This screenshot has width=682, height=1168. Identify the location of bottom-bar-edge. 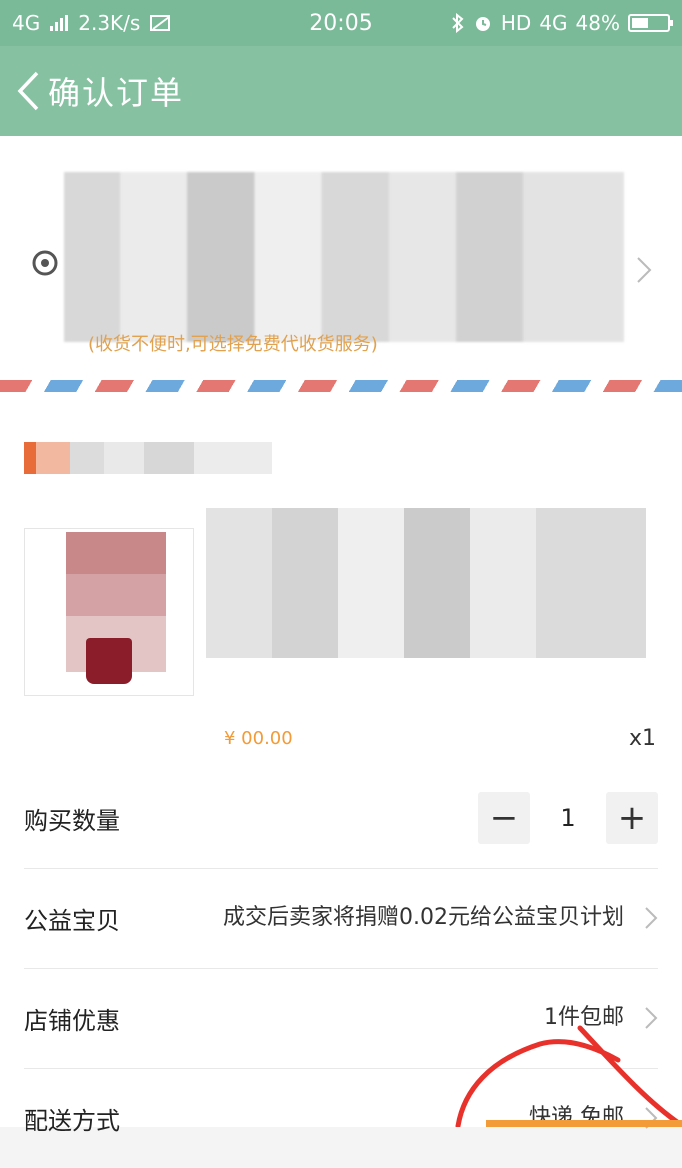
(584, 1123).